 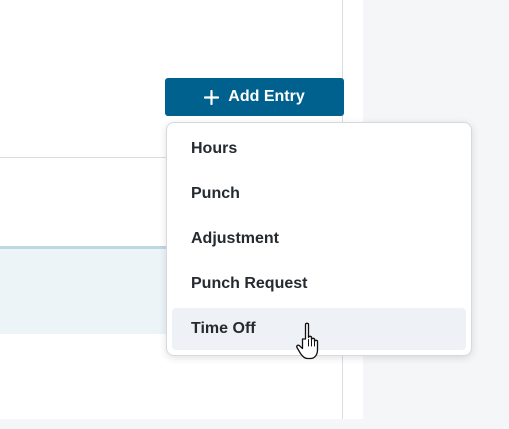 What do you see at coordinates (319, 239) in the screenshot?
I see `menu-item-adjustment: Adjustment` at bounding box center [319, 239].